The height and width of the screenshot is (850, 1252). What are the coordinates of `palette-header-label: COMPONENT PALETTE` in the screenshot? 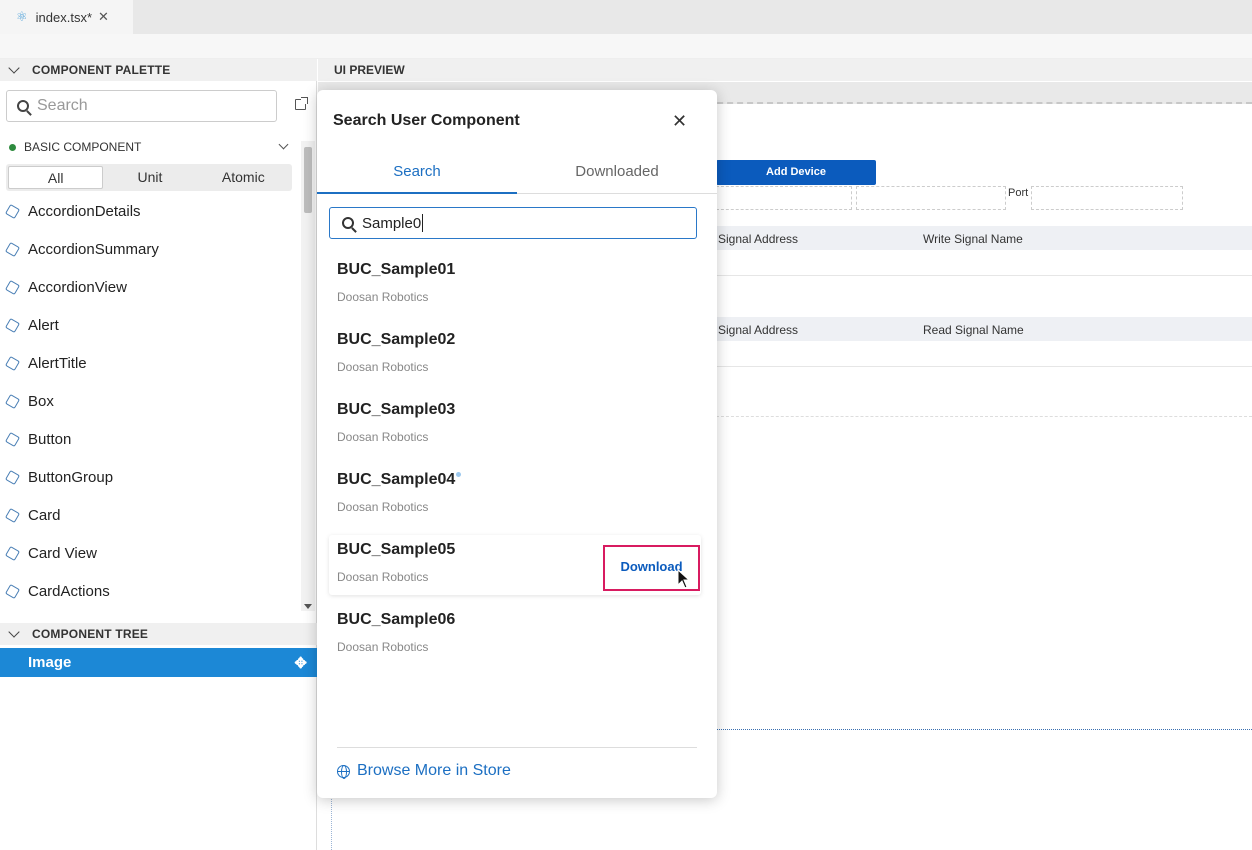 It's located at (101, 70).